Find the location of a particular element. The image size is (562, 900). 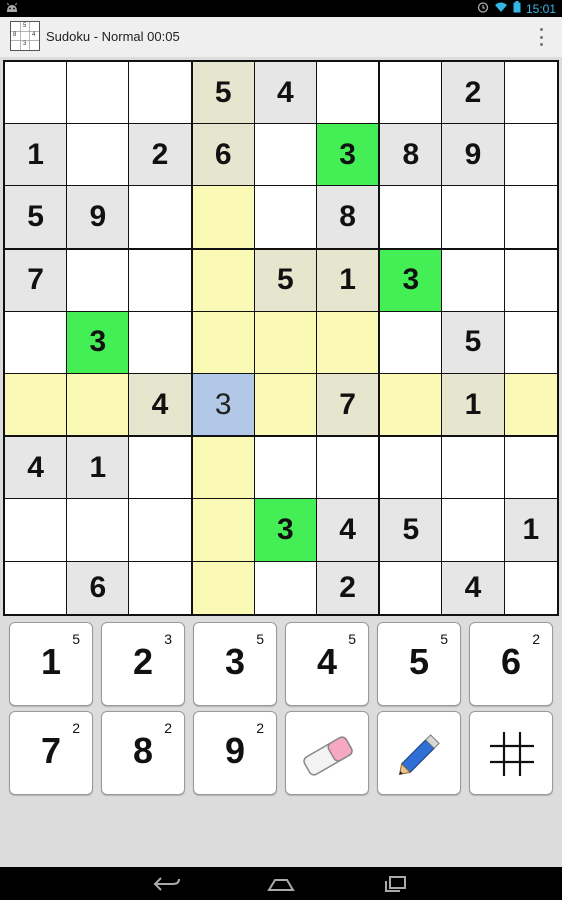

android-icon is located at coordinates (12, 9).